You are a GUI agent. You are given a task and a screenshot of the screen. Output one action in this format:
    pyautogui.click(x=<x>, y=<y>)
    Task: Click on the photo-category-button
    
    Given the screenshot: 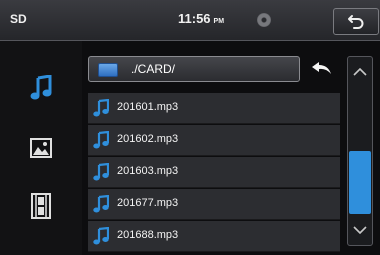 What is the action you would take?
    pyautogui.click(x=41, y=148)
    